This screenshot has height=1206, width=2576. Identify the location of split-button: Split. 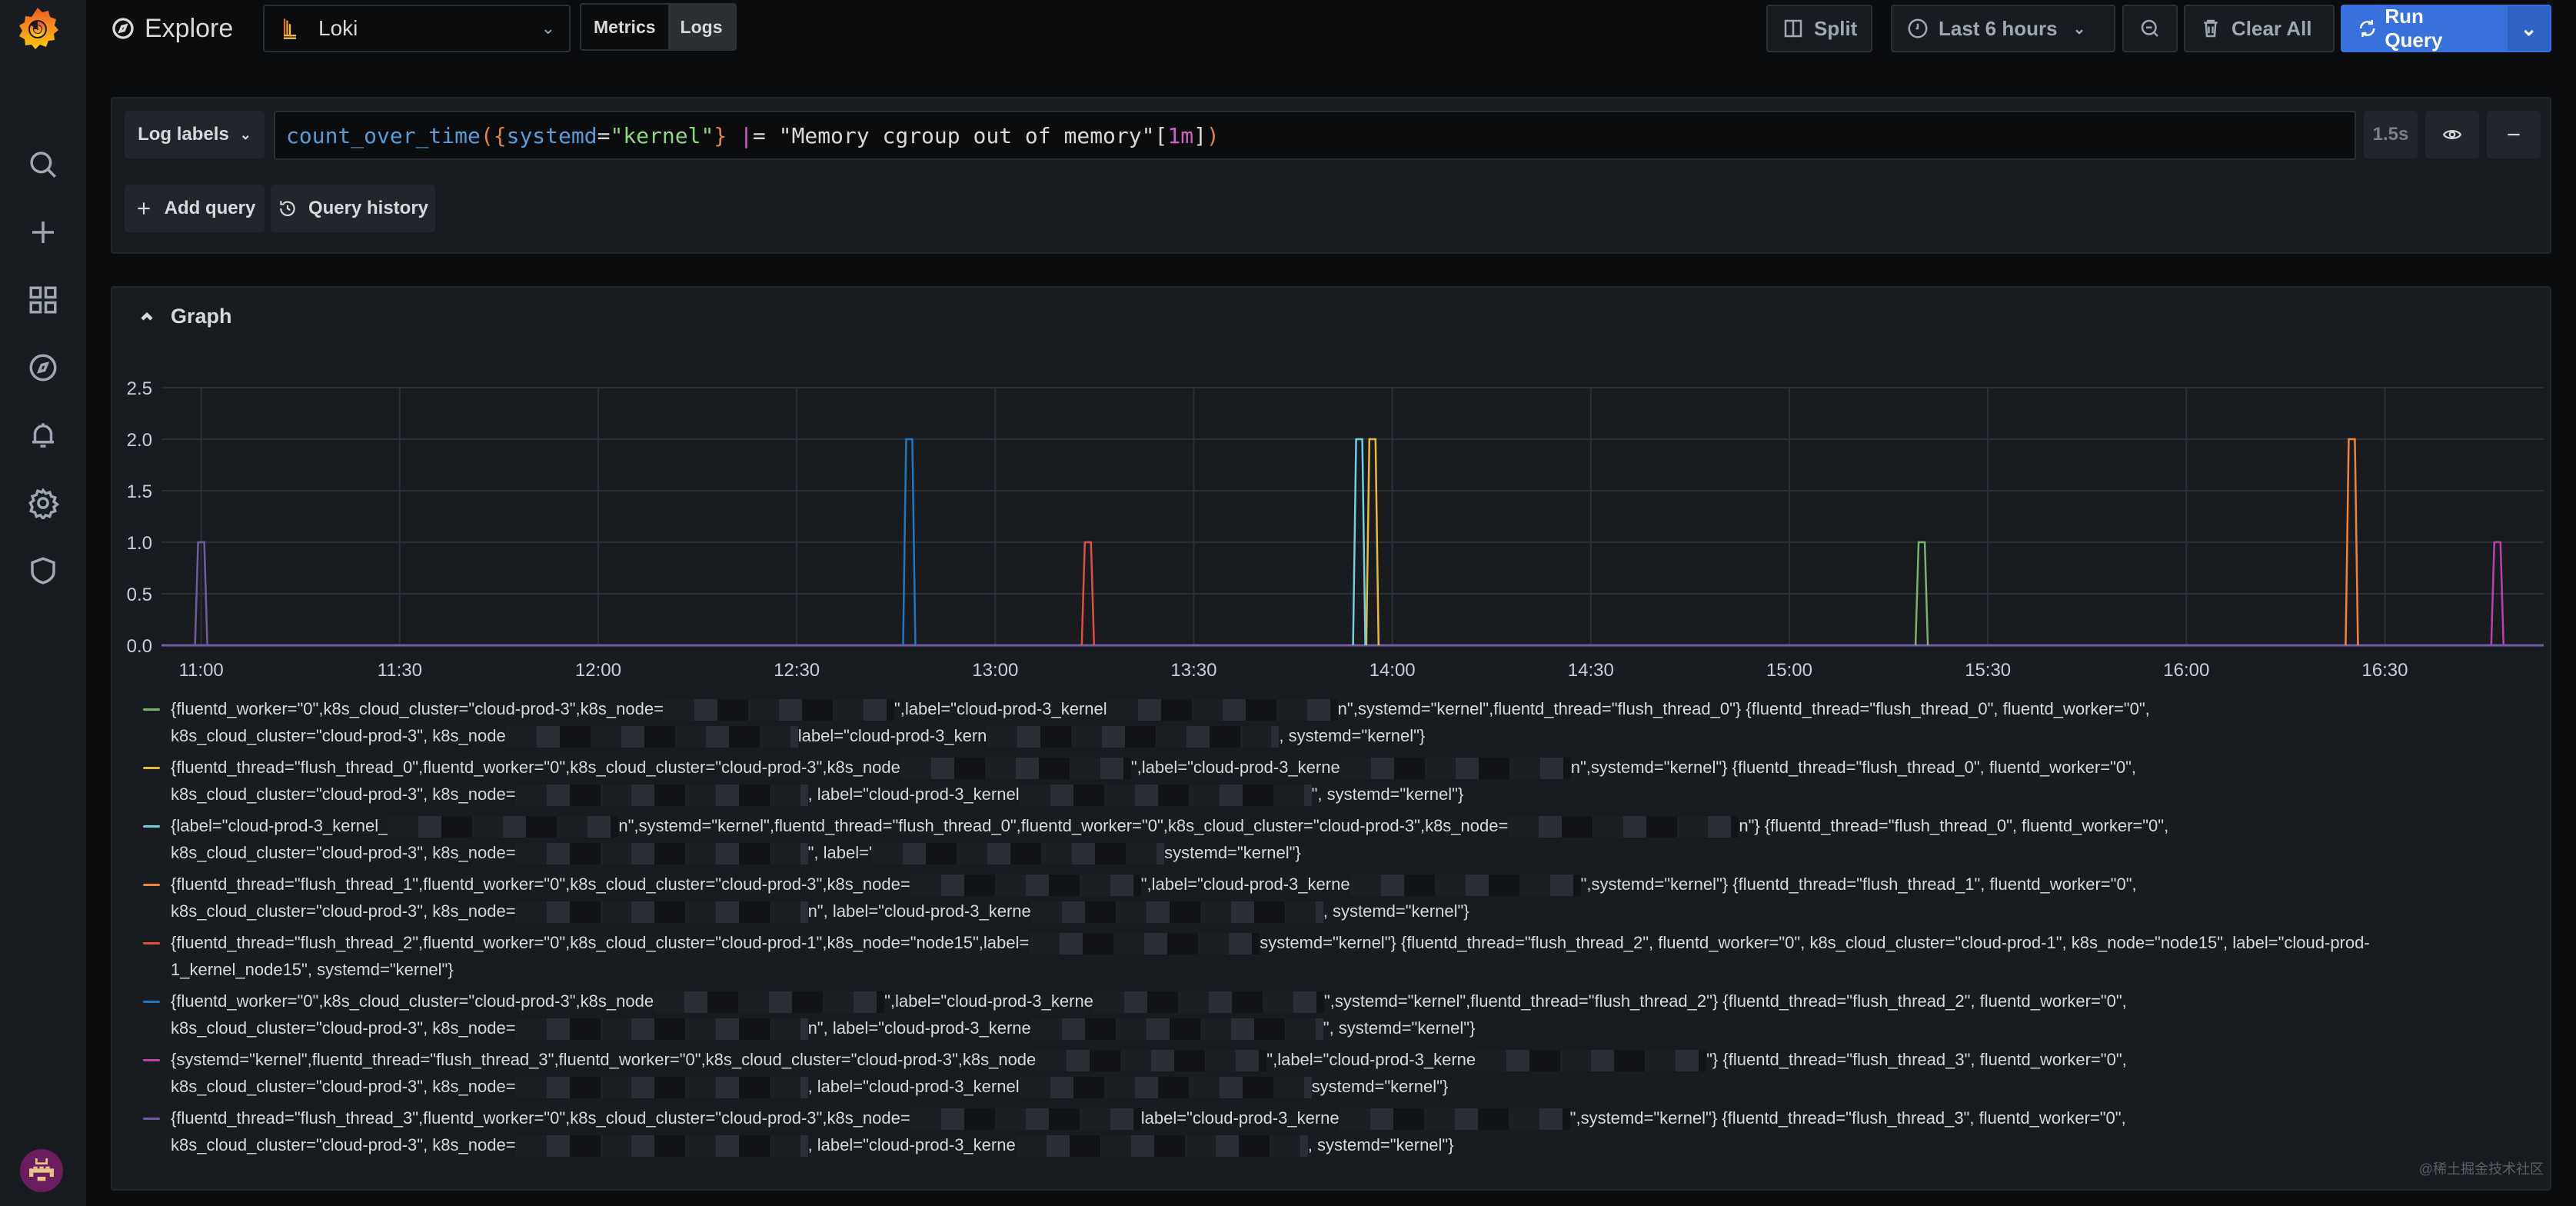
(1820, 29).